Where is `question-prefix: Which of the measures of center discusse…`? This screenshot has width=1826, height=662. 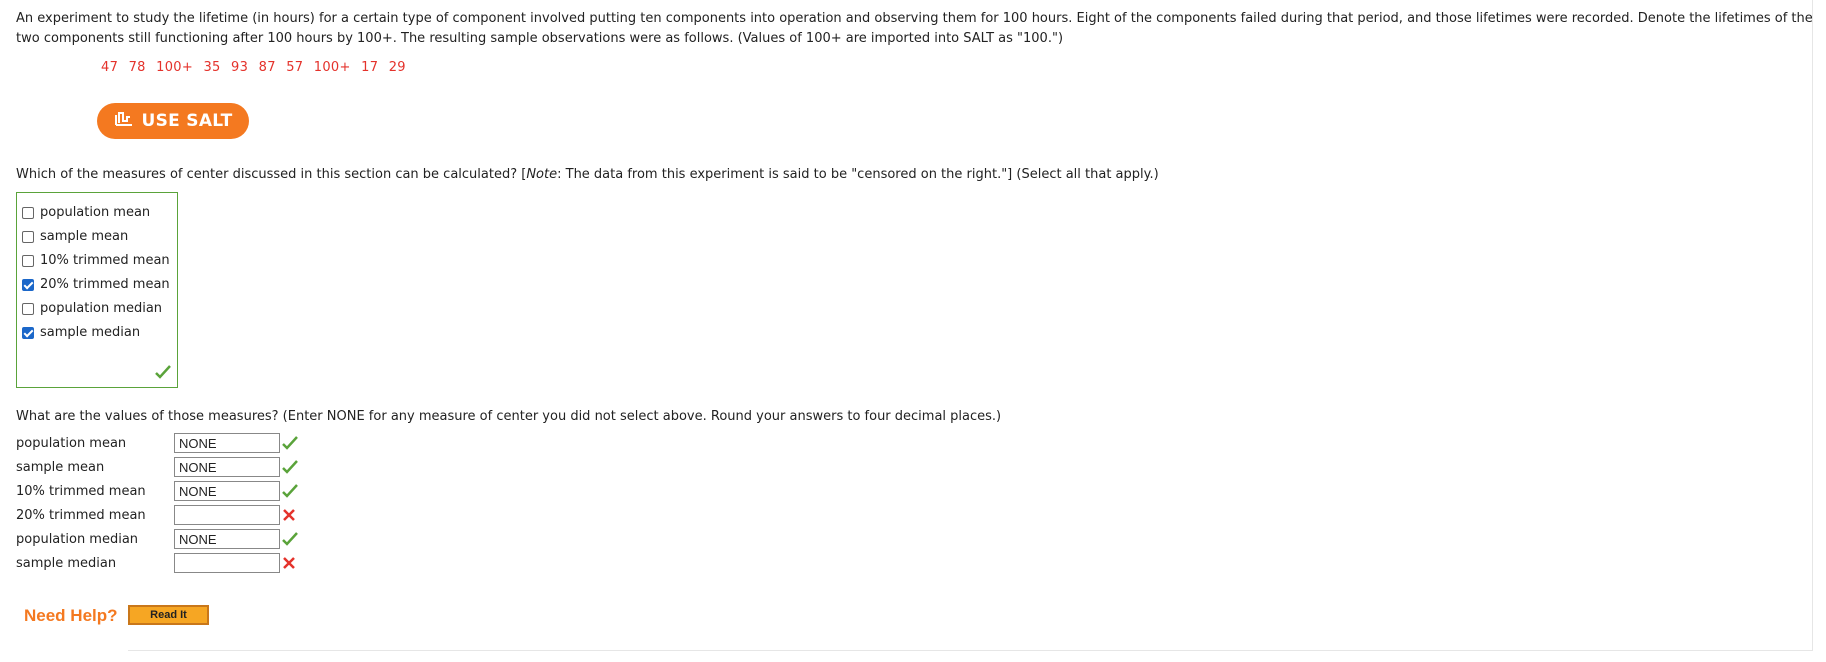 question-prefix: Which of the measures of center discusse… is located at coordinates (271, 174).